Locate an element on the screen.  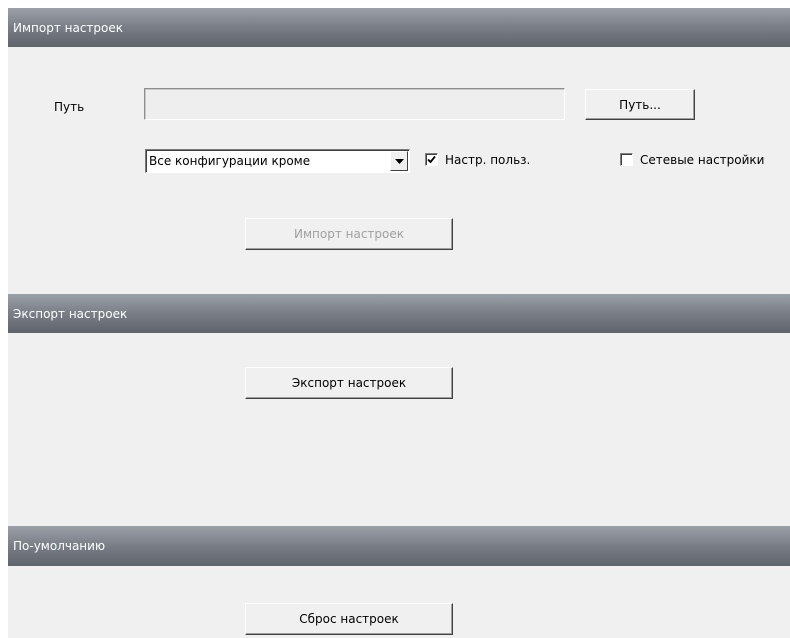
reset-settings-button: Сброс настроек is located at coordinates (349, 619).